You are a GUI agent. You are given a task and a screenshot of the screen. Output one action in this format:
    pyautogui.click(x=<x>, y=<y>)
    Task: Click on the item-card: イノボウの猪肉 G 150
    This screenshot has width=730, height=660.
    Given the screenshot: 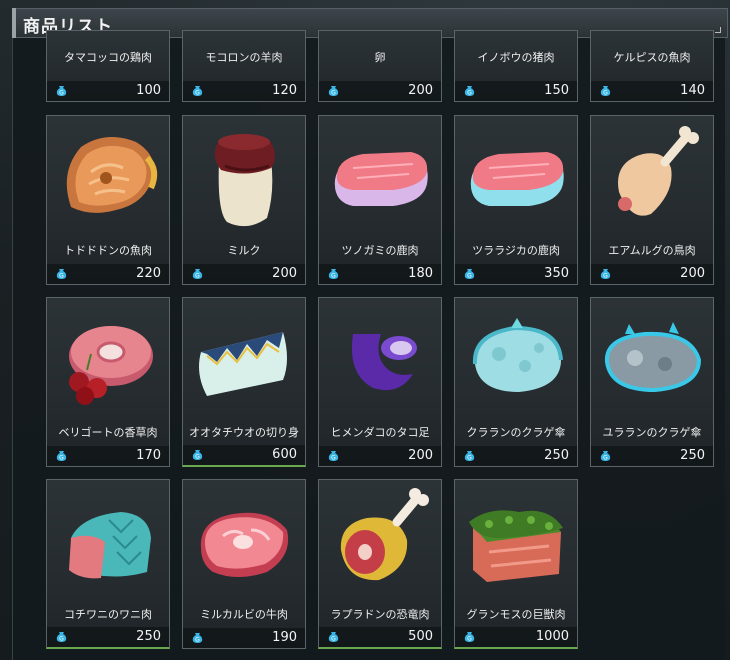 What is the action you would take?
    pyautogui.click(x=516, y=66)
    